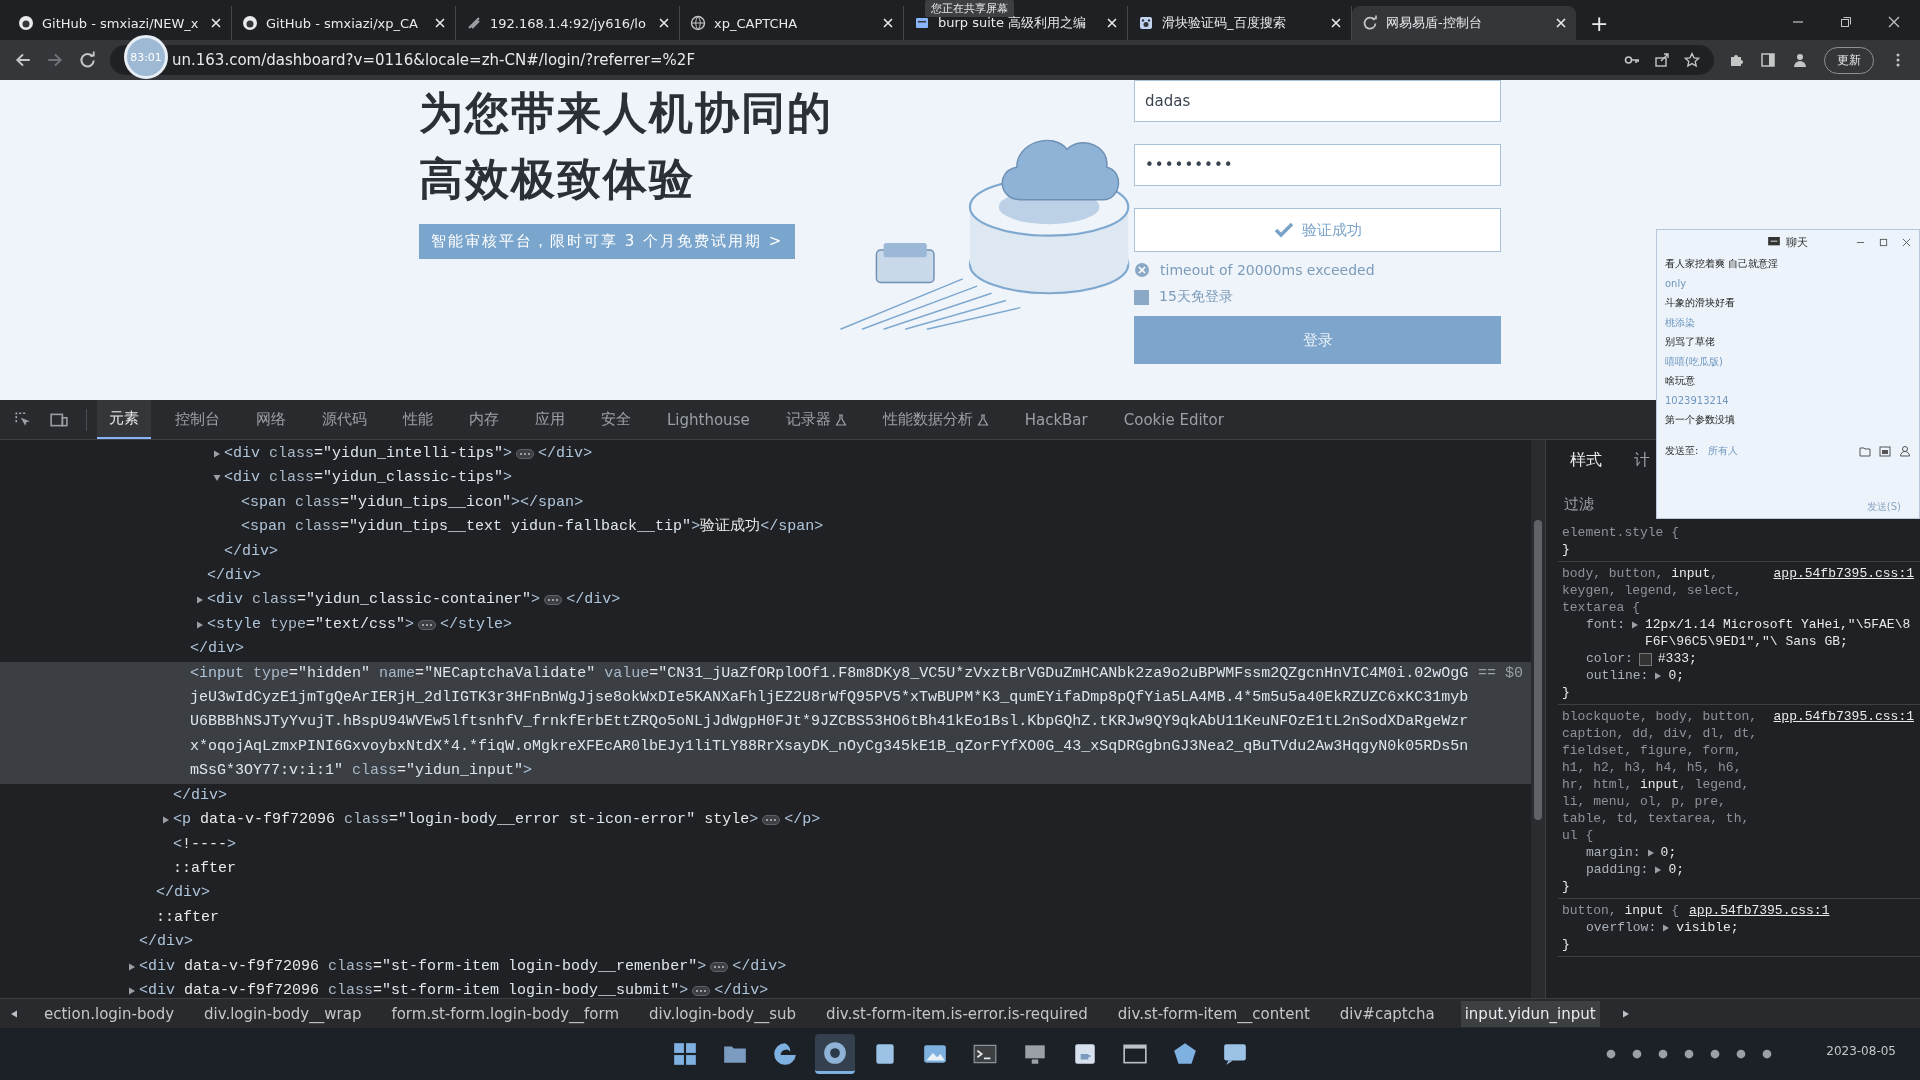 This screenshot has height=1080, width=1920. Describe the element at coordinates (466, 820) in the screenshot. I see `code-text: <p data-v-f9f72096 class="login-body__error st-icon-error" style>` at that location.